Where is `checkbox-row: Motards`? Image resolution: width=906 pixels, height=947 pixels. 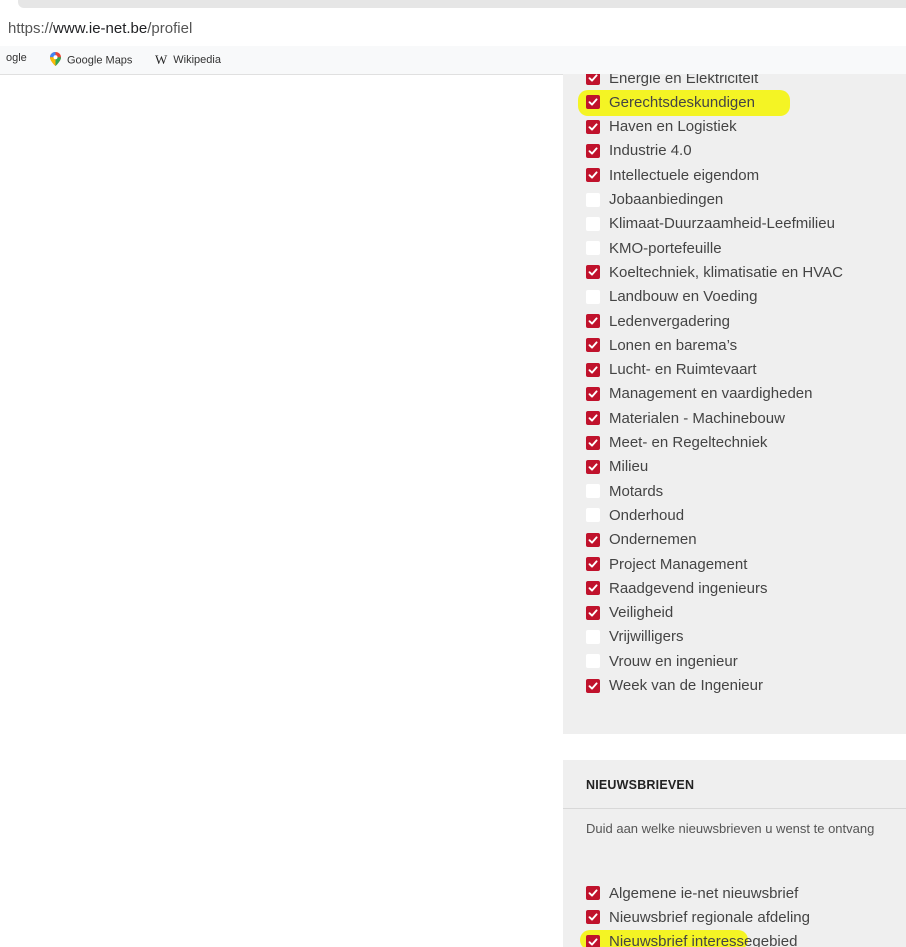
checkbox-row: Motards is located at coordinates (624, 491).